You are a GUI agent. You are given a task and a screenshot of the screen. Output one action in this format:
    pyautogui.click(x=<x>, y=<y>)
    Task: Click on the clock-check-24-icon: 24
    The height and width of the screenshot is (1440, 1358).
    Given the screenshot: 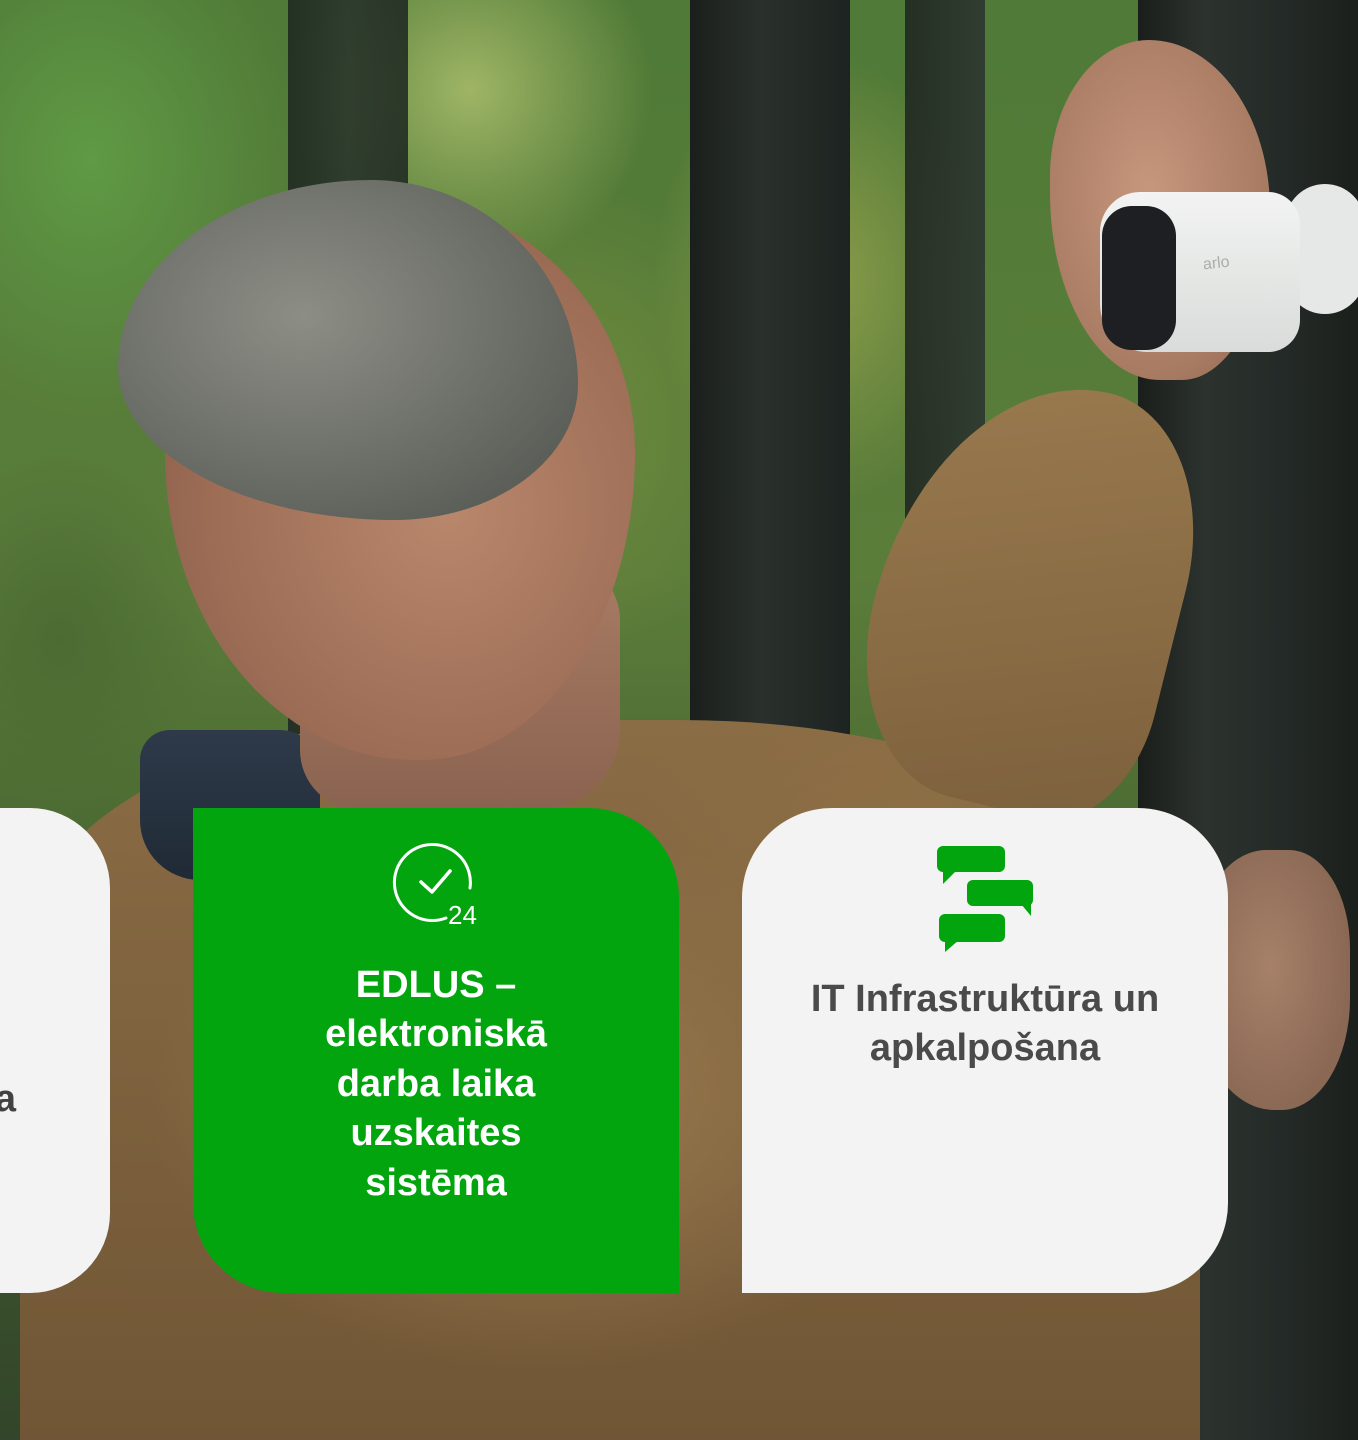 What is the action you would take?
    pyautogui.click(x=436, y=886)
    